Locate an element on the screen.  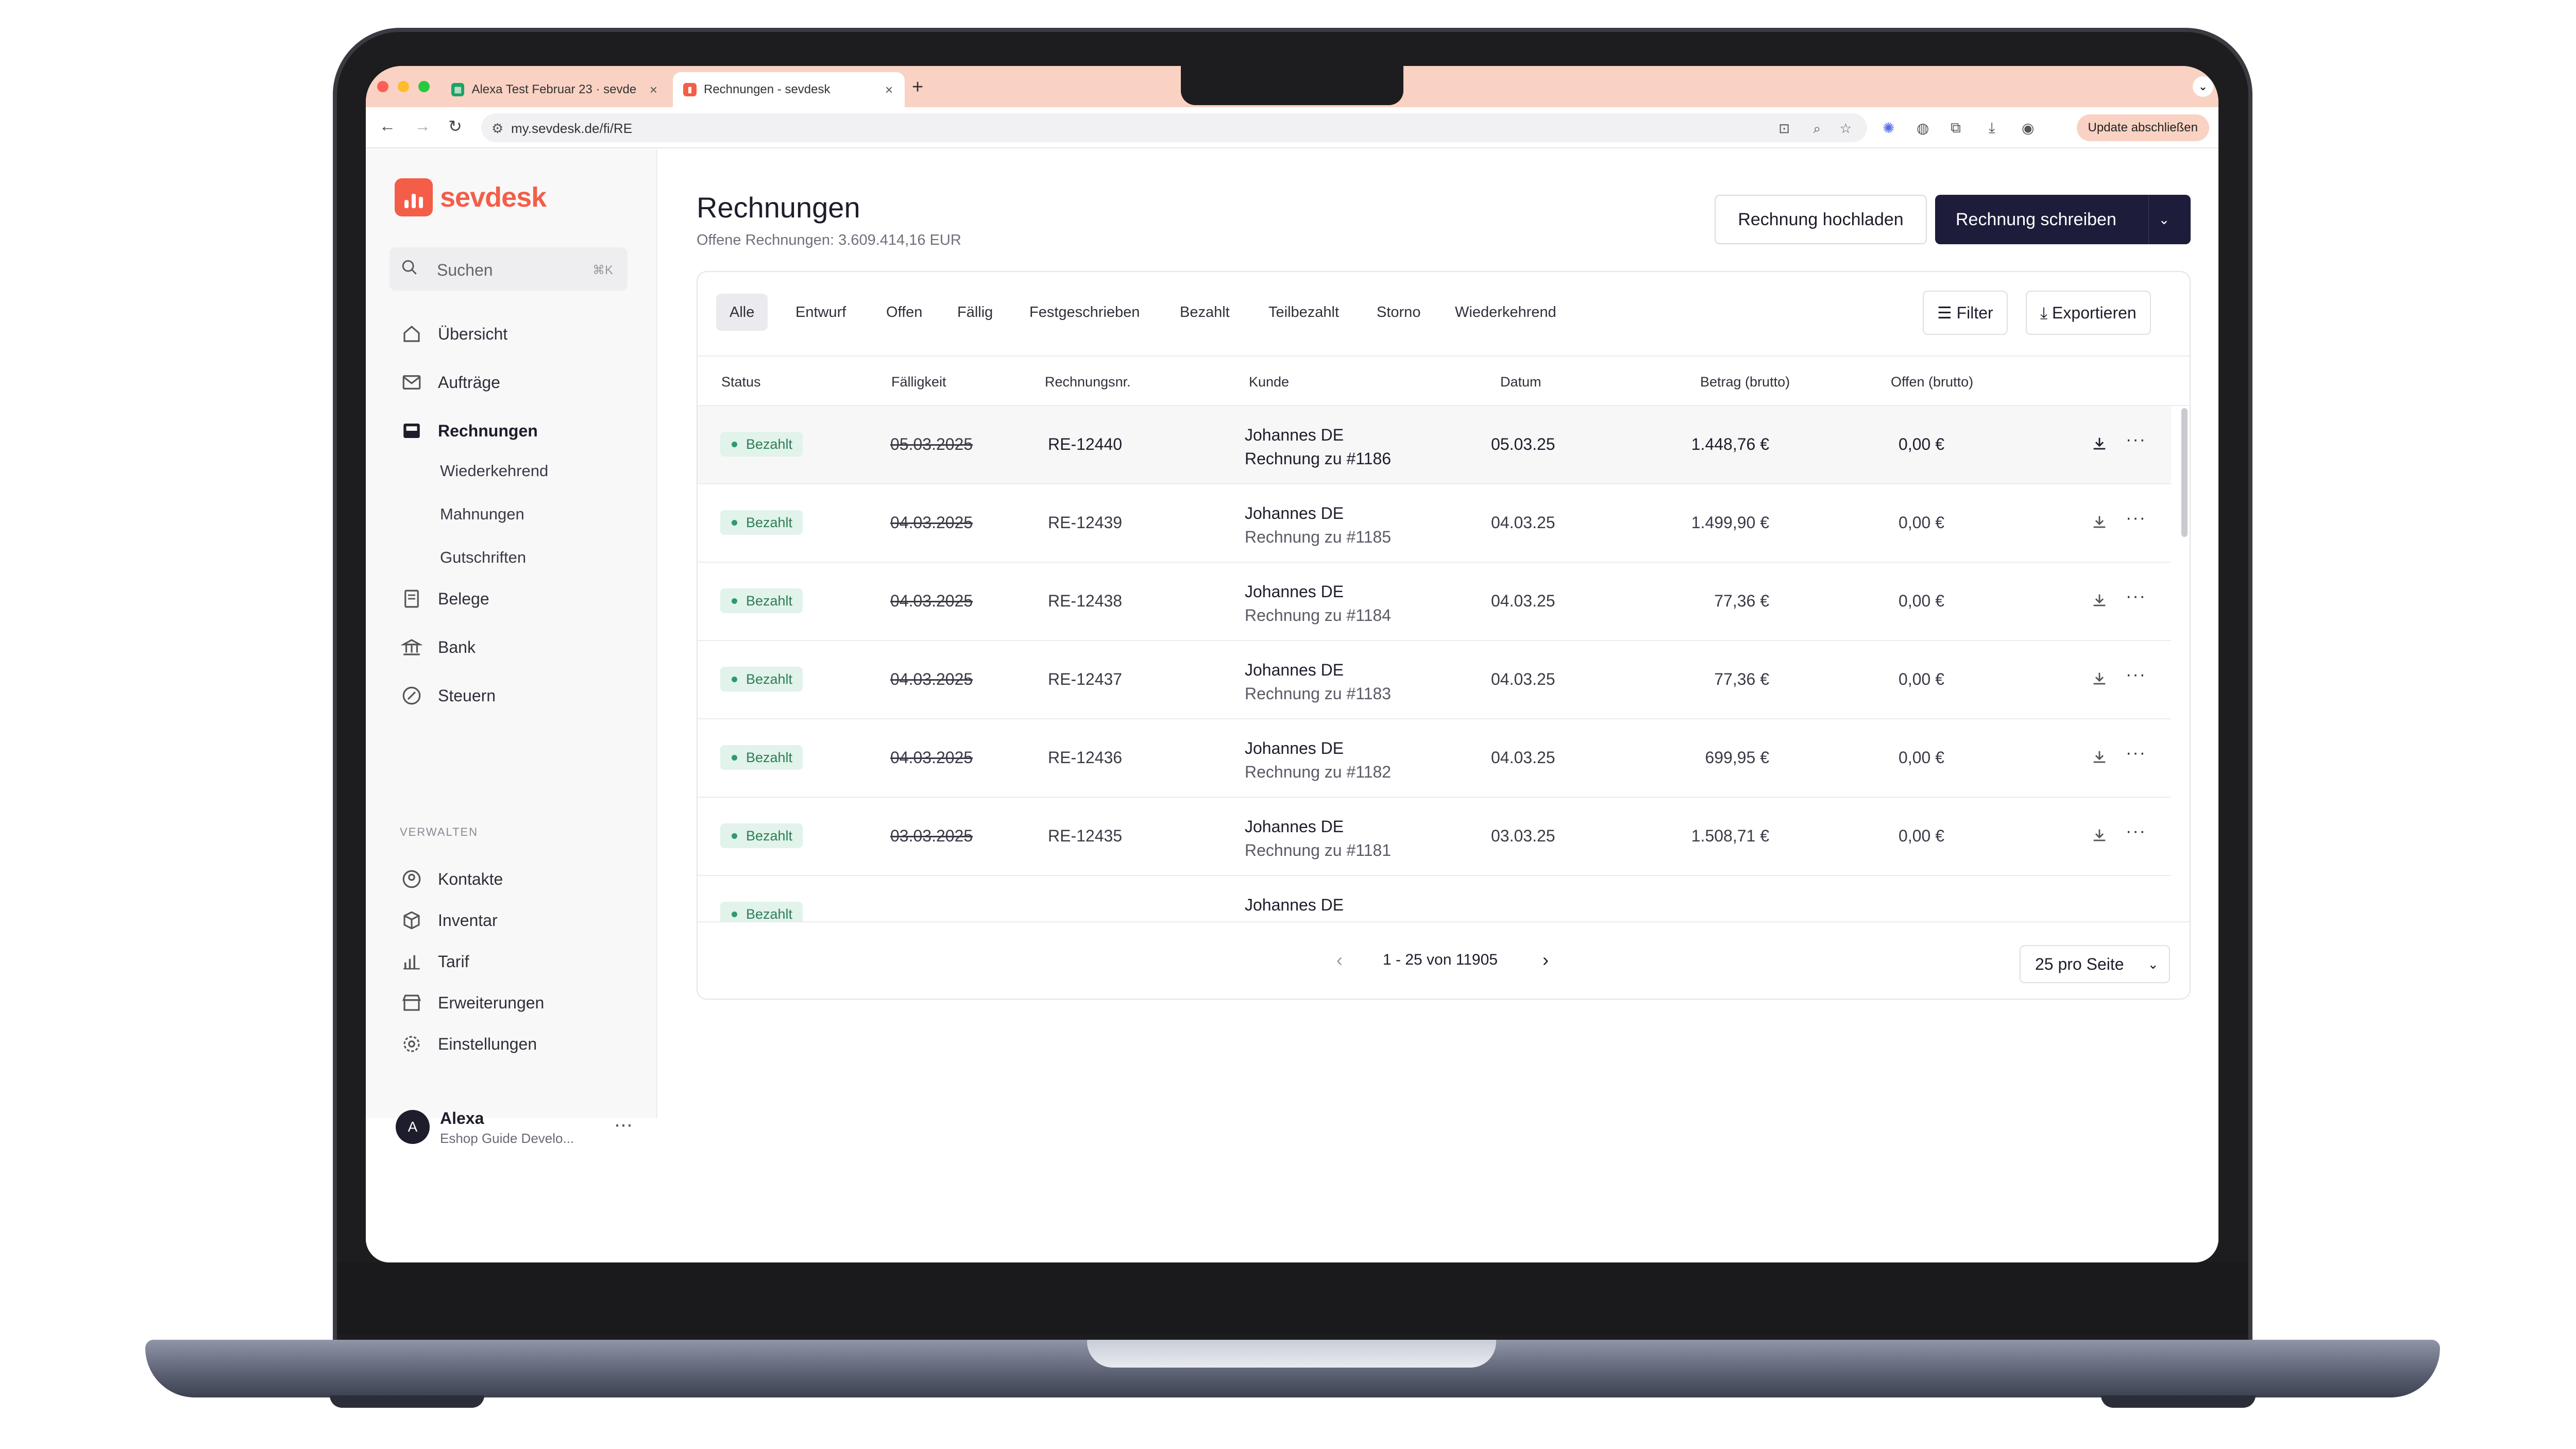
new-tab-button: + is located at coordinates (917, 87).